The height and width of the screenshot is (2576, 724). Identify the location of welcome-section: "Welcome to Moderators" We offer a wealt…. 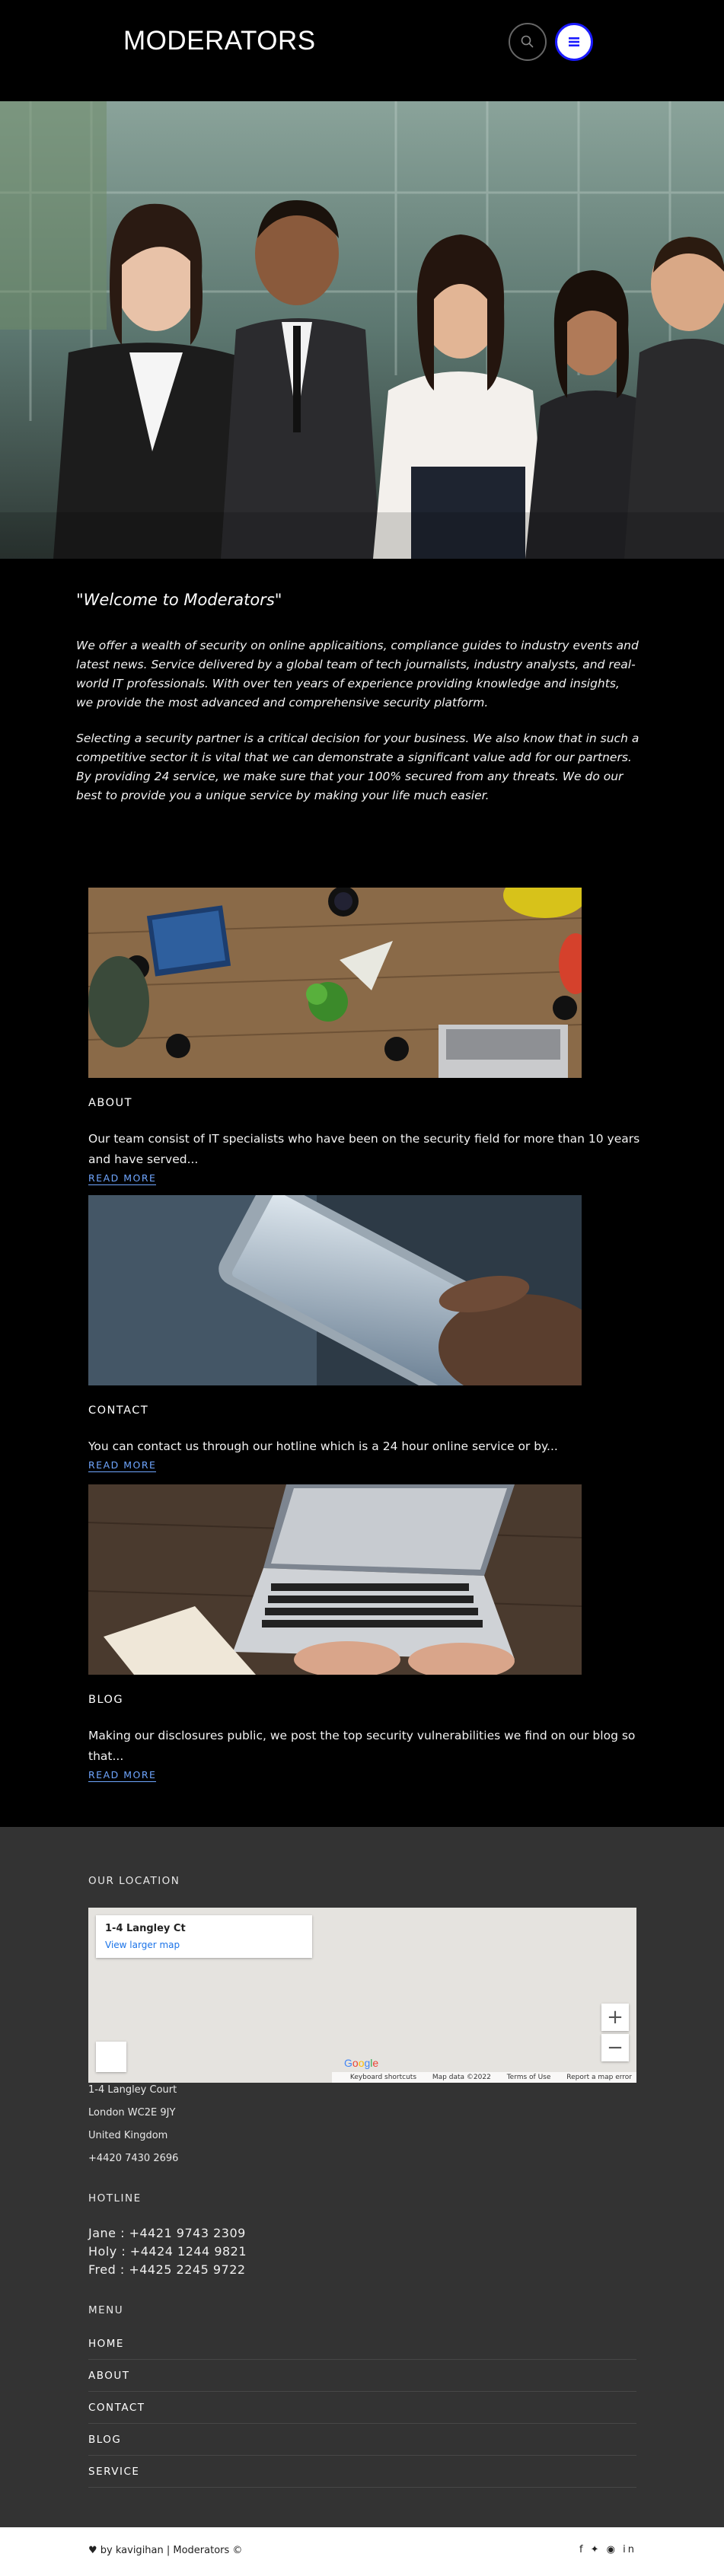
(357, 706).